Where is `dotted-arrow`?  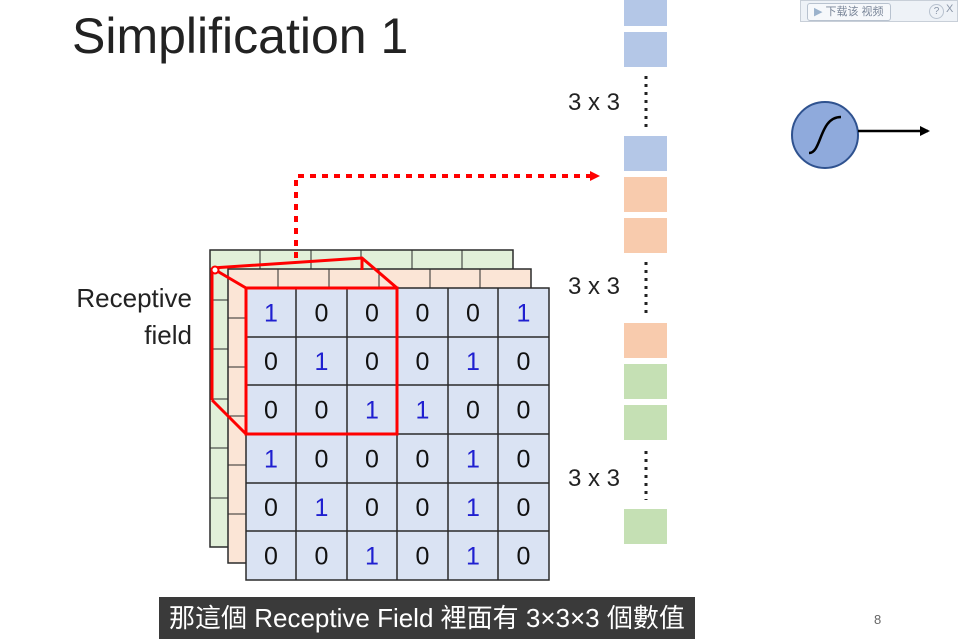
dotted-arrow is located at coordinates (447, 214).